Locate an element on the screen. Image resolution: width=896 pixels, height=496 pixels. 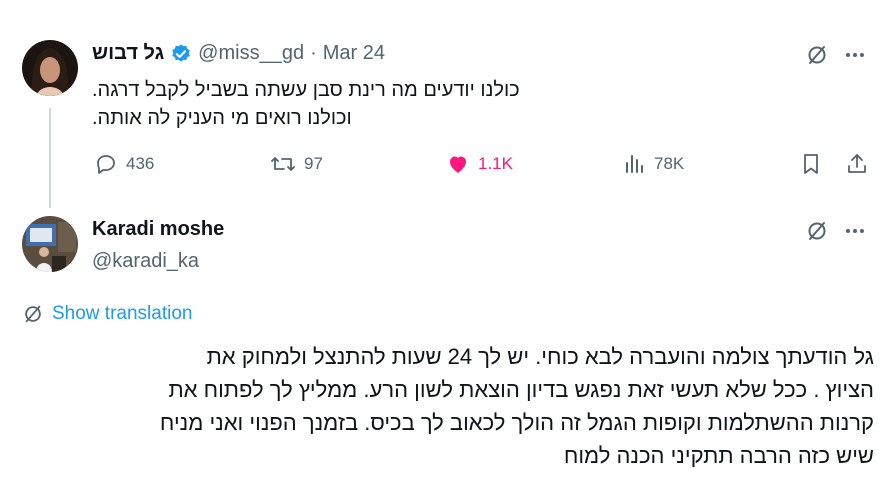
tweet-date: Mar 24 is located at coordinates (354, 53).